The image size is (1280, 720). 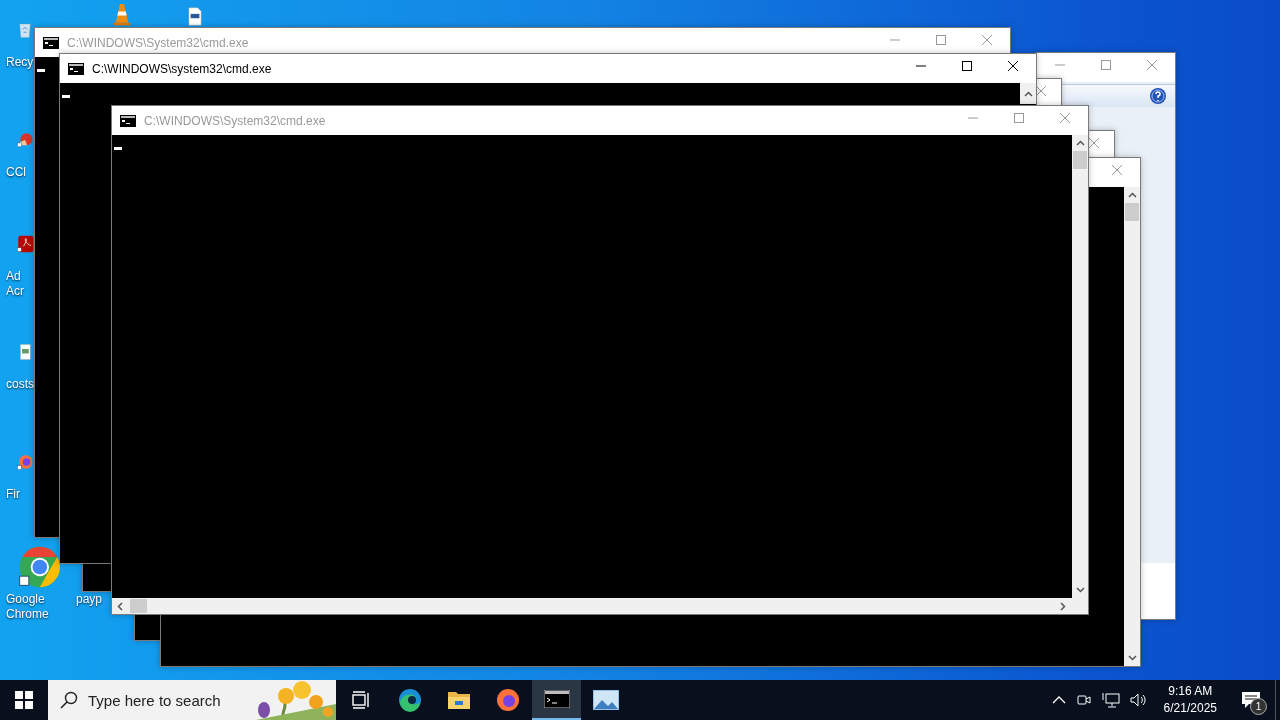 I want to click on network-icon, so click(x=1110, y=700).